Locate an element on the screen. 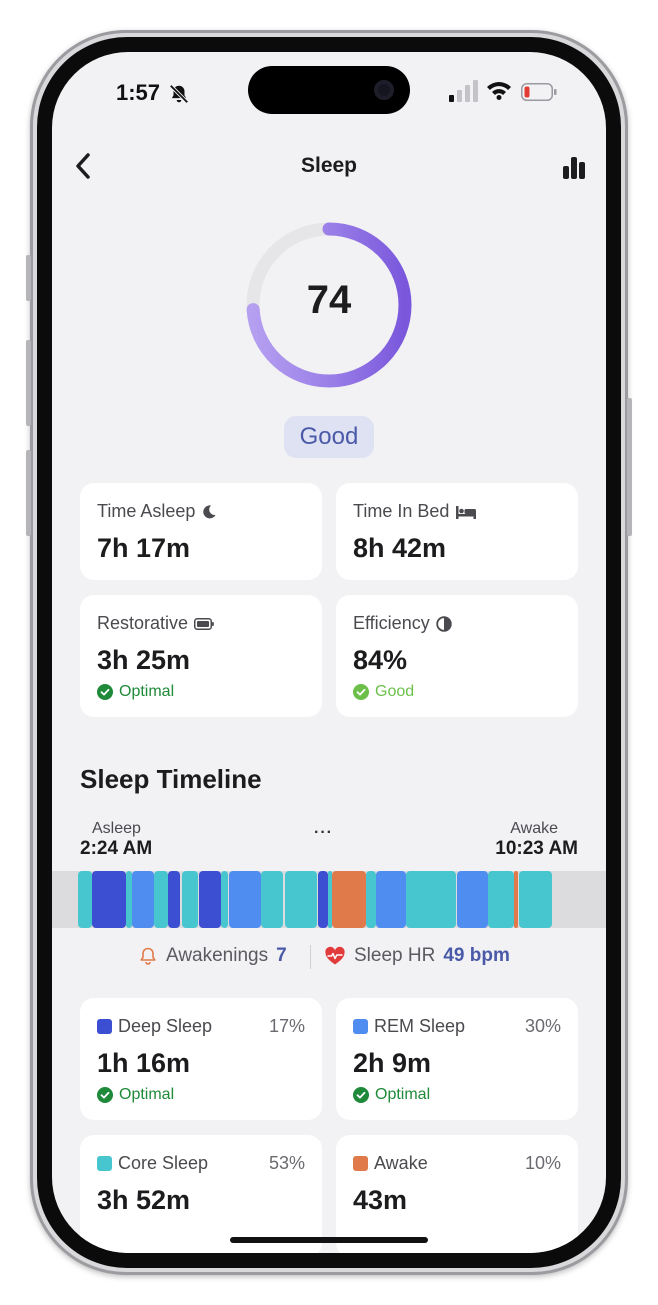 This screenshot has width=658, height=1305. restorative-value: 3h 25m is located at coordinates (144, 660).